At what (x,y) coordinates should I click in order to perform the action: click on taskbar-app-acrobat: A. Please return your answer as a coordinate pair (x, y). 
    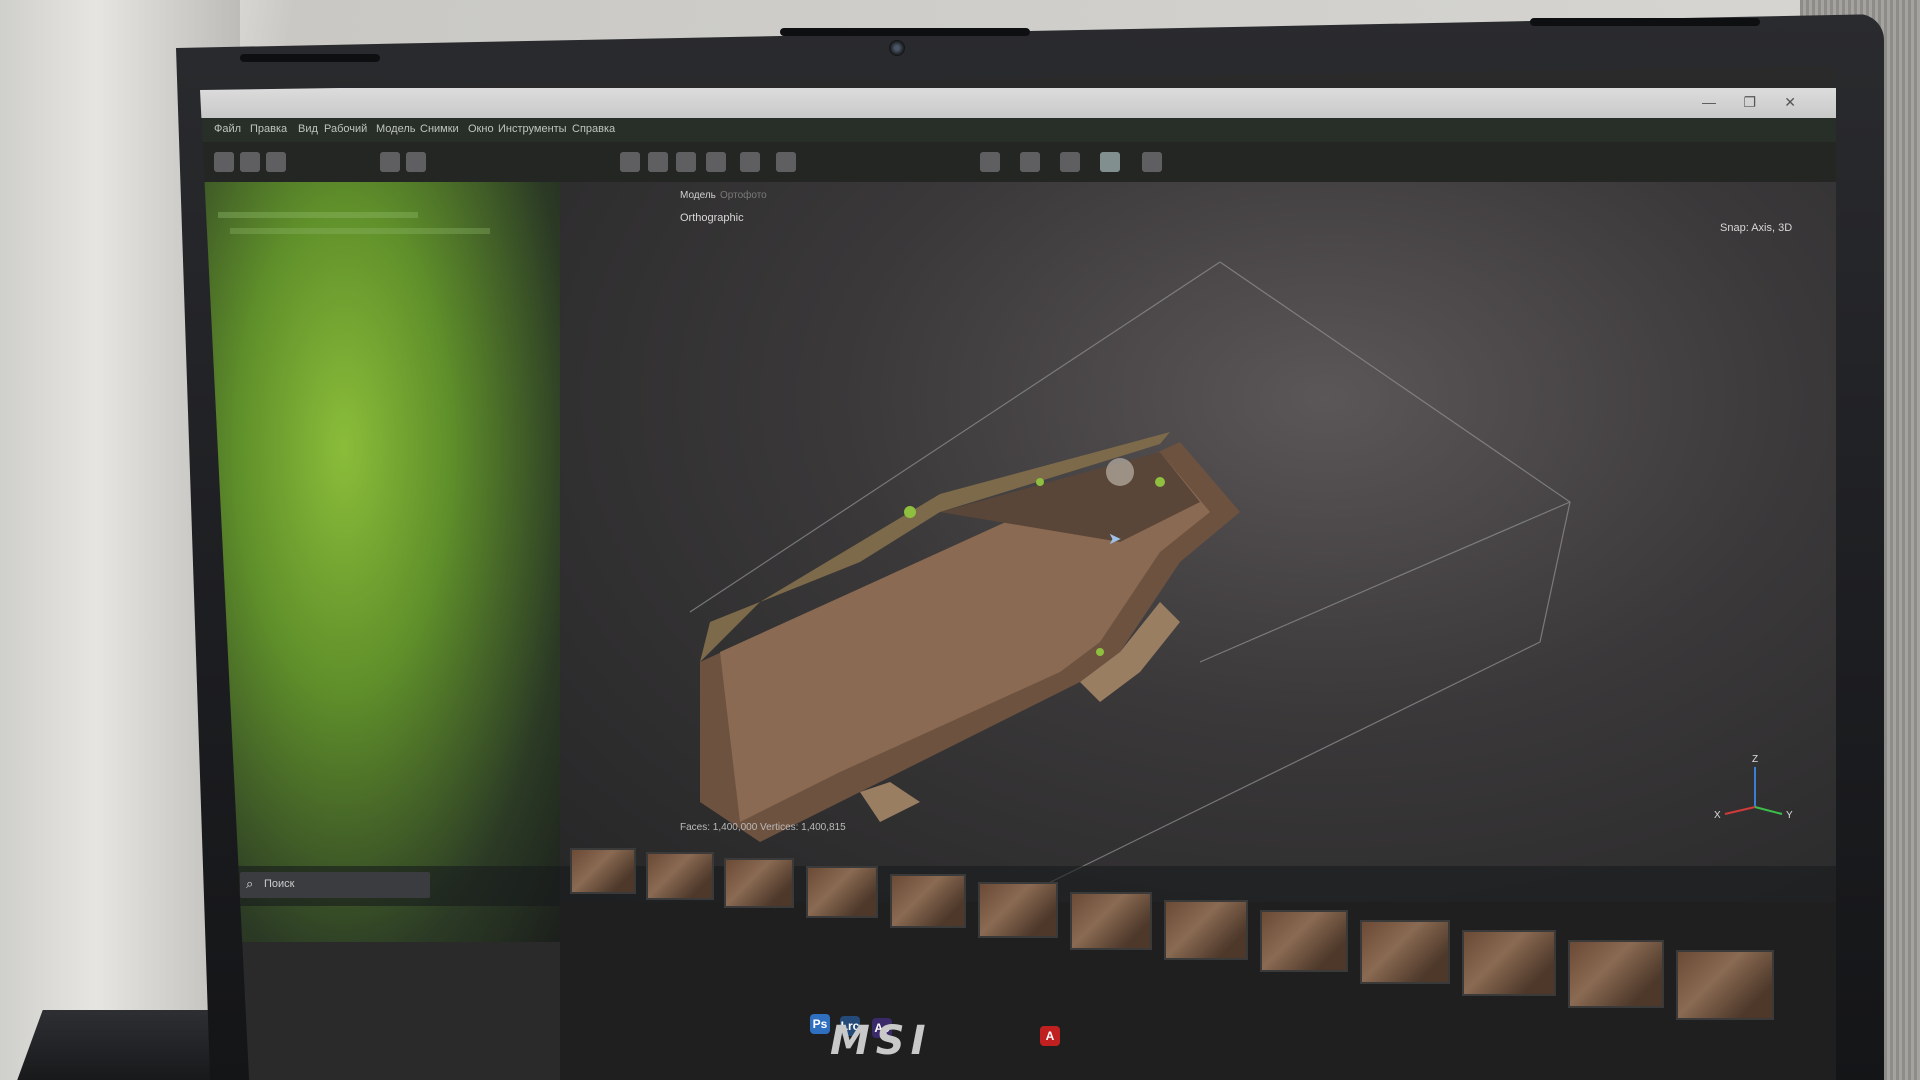
    Looking at the image, I should click on (1050, 1036).